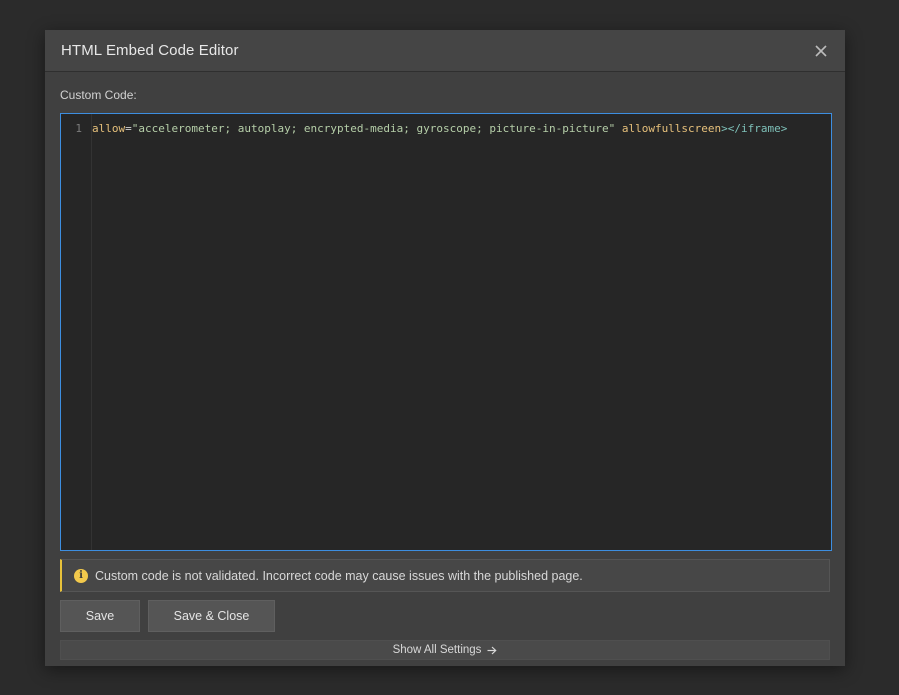 The image size is (899, 695). Describe the element at coordinates (81, 575) in the screenshot. I see `info-icon: i` at that location.